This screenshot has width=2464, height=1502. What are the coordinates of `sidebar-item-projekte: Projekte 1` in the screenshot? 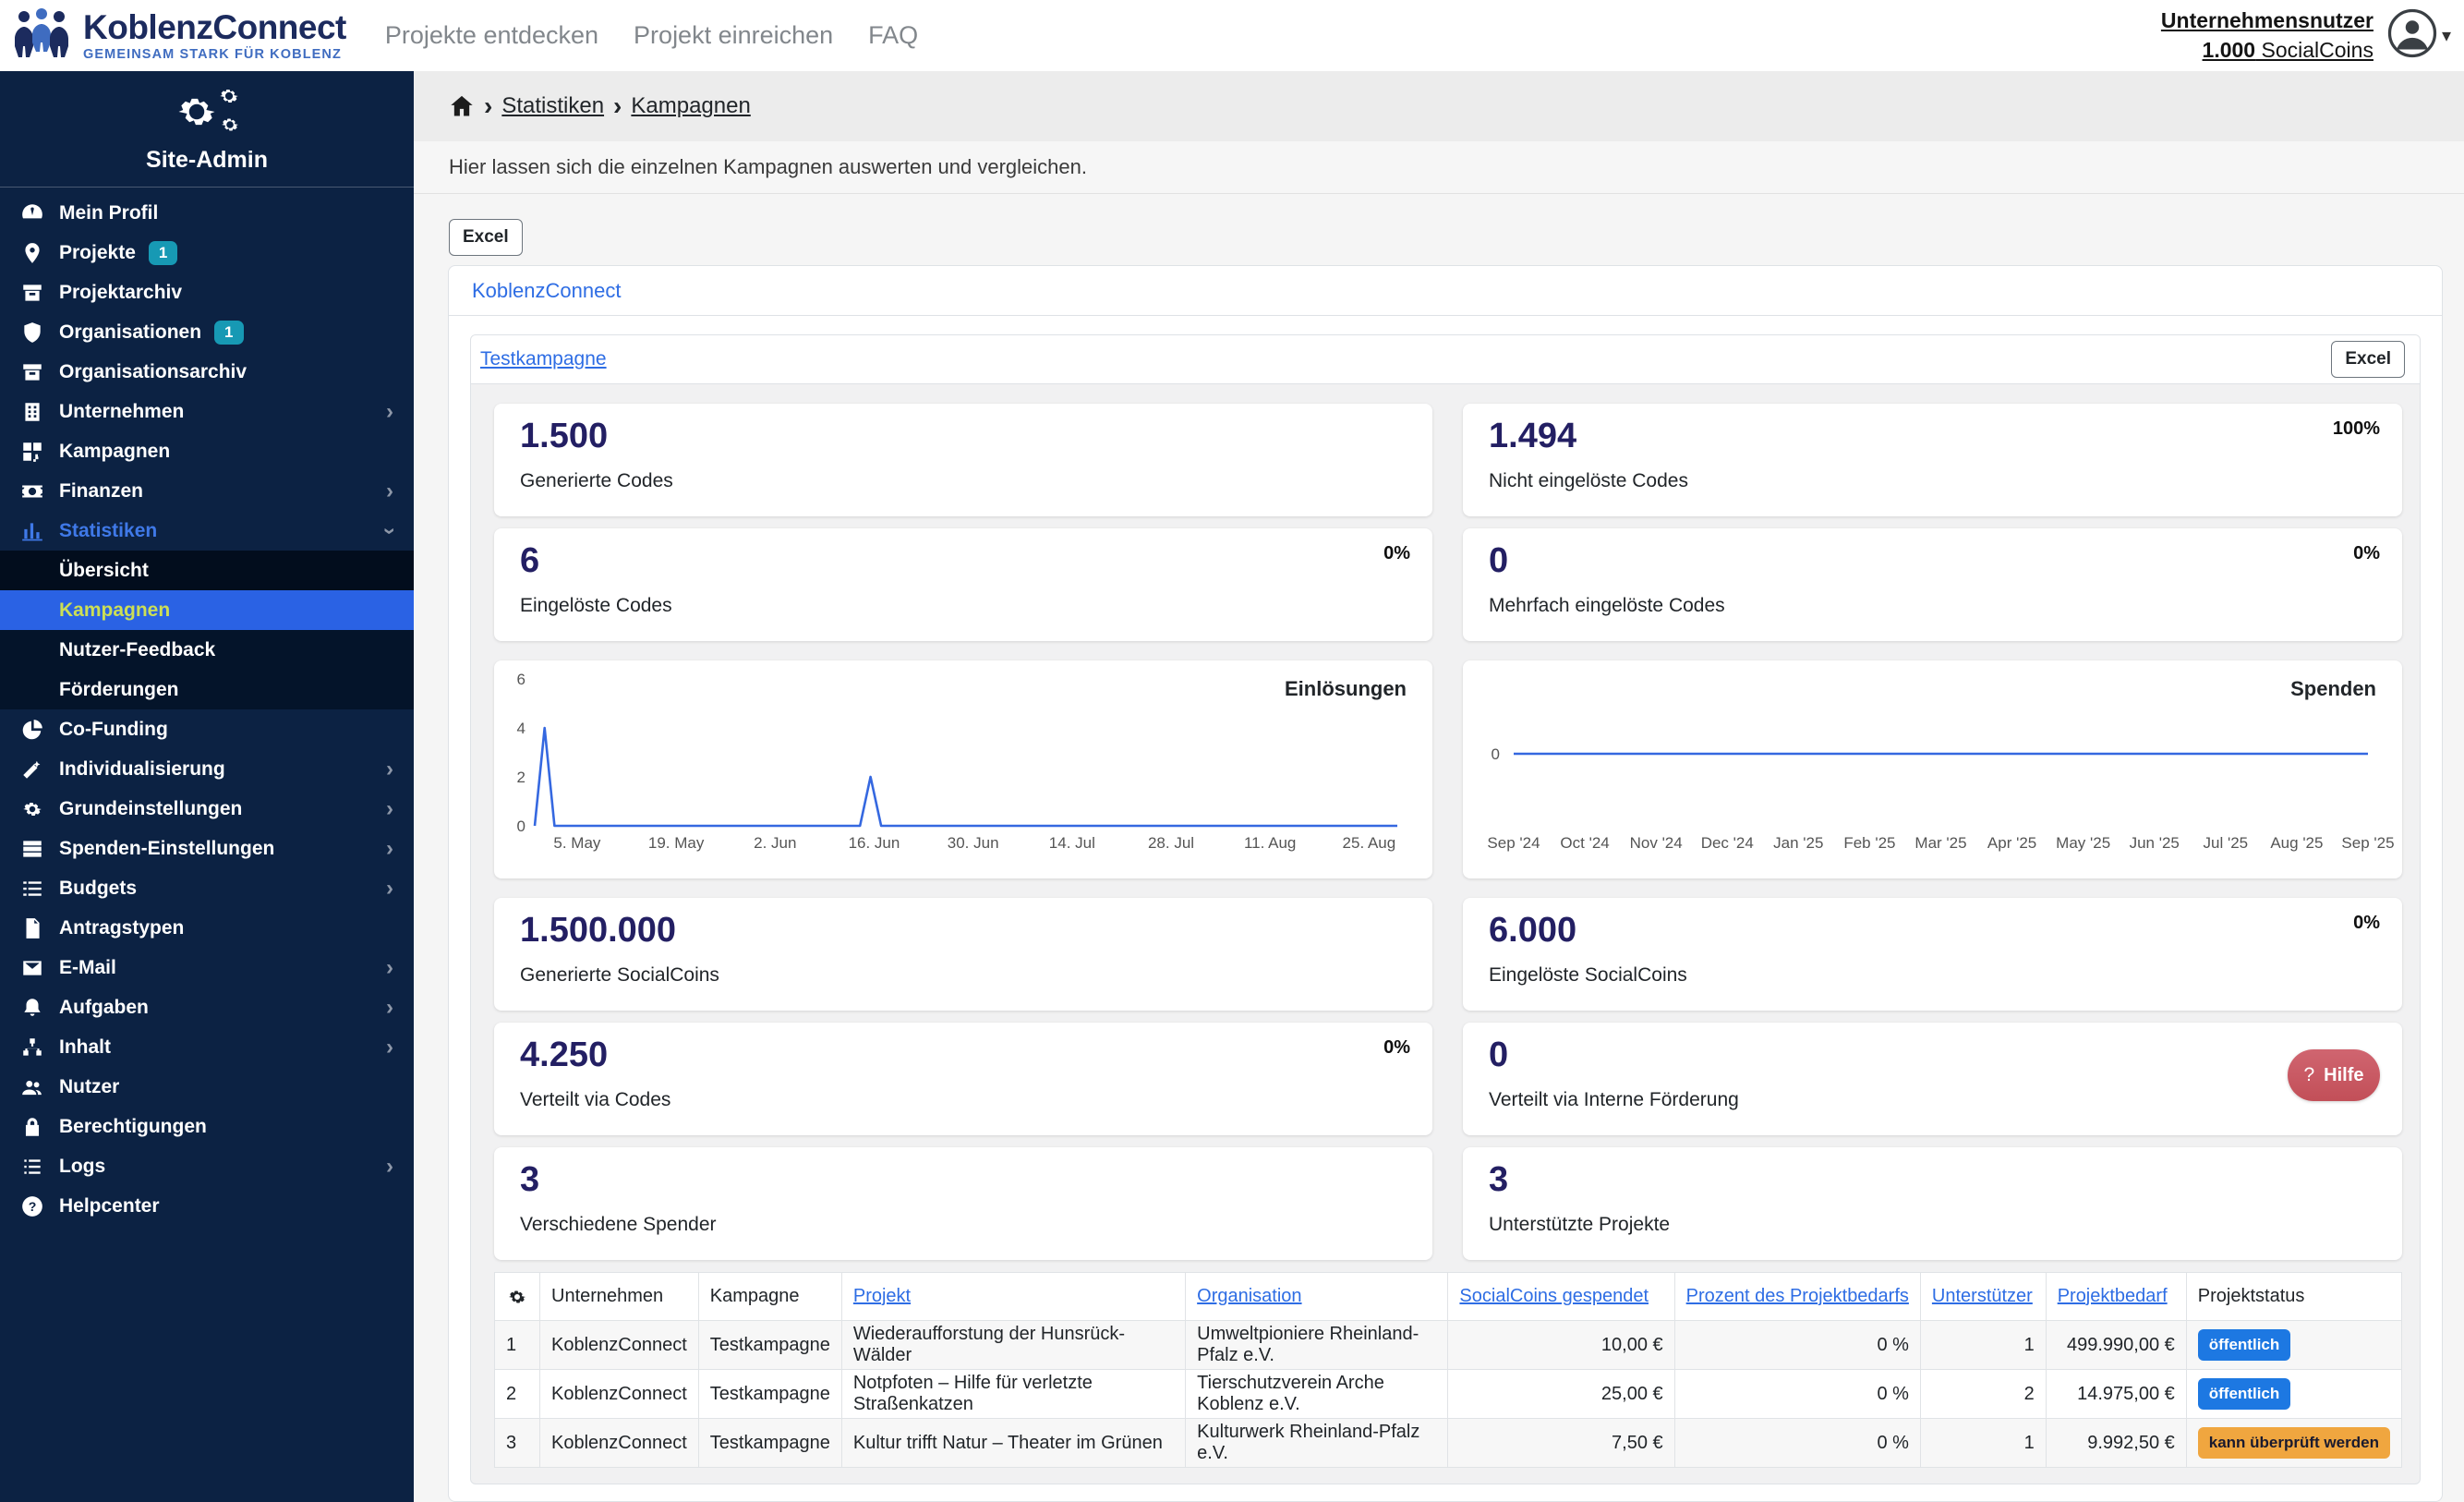 It's located at (207, 253).